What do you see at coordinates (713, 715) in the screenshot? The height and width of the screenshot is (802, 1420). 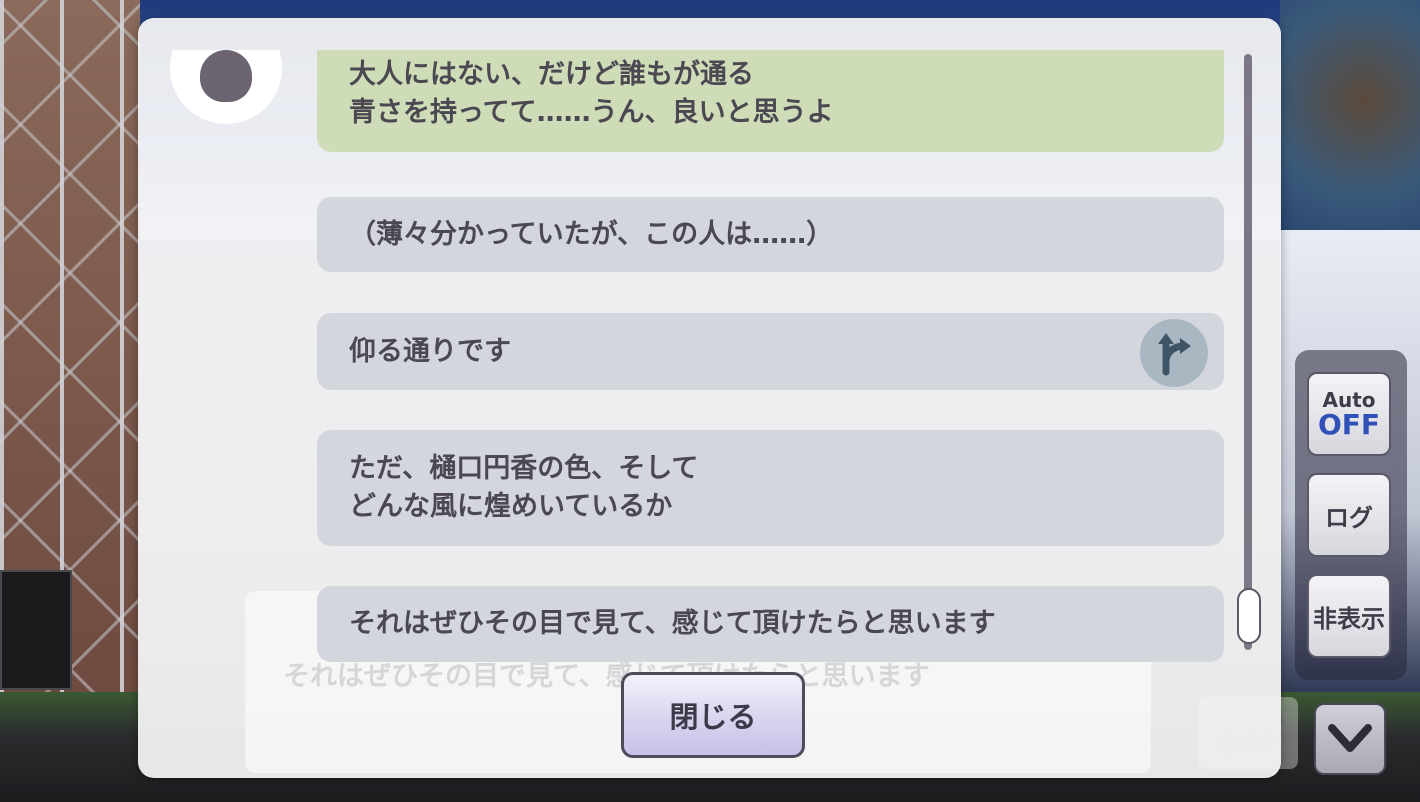 I see `close-button: 閉じる` at bounding box center [713, 715].